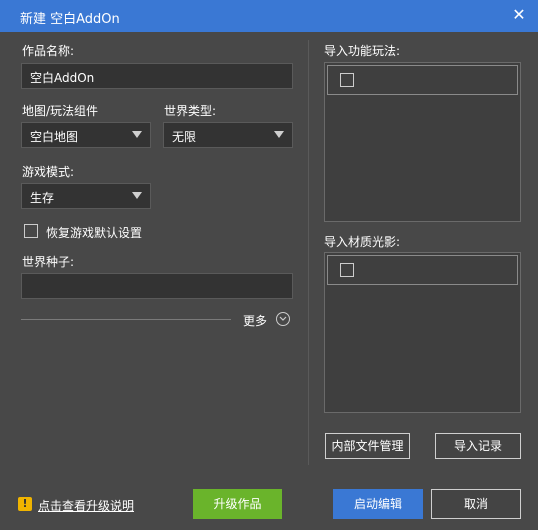 Image resolution: width=538 pixels, height=530 pixels. I want to click on more-divider, so click(126, 319).